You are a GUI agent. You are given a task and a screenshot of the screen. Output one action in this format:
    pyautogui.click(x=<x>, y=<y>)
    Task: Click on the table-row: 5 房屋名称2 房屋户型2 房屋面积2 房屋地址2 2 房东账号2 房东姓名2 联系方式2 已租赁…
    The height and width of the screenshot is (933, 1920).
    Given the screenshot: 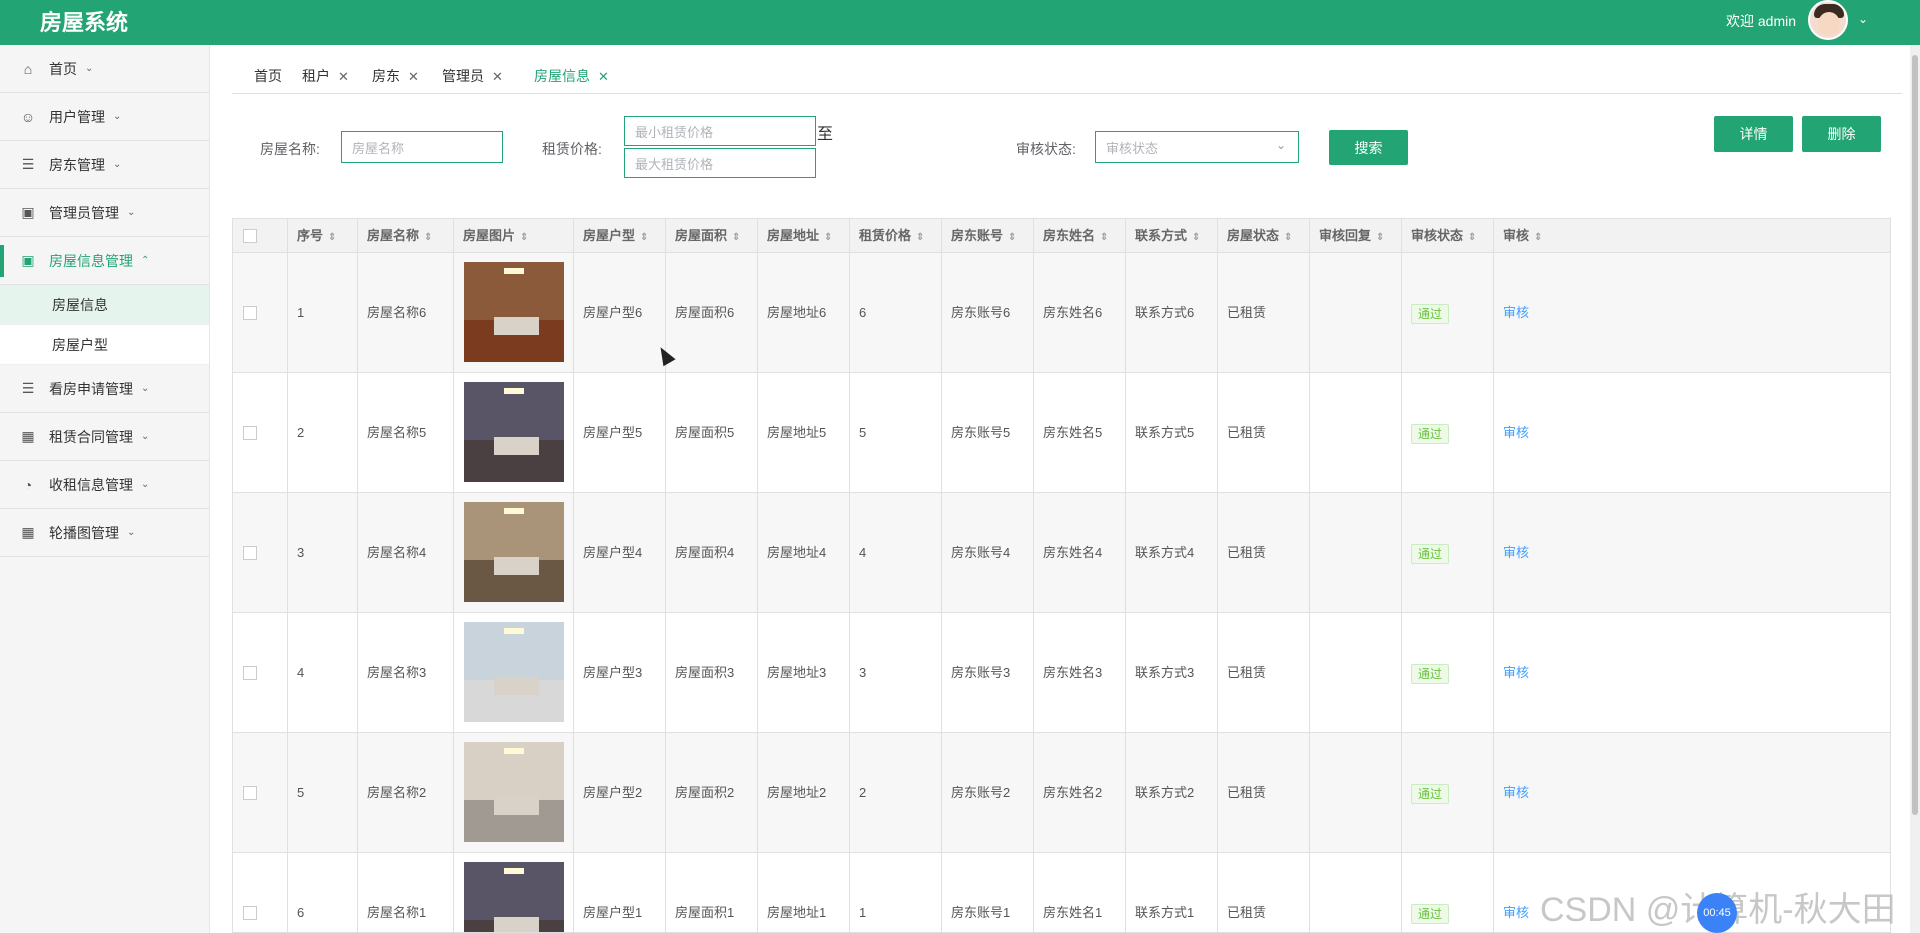 What is the action you would take?
    pyautogui.click(x=1061, y=793)
    